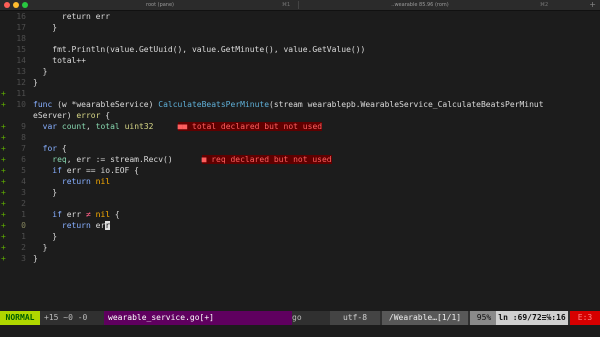 The width and height of the screenshot is (600, 337). I want to click on code-token: uint32, so click(139, 126).